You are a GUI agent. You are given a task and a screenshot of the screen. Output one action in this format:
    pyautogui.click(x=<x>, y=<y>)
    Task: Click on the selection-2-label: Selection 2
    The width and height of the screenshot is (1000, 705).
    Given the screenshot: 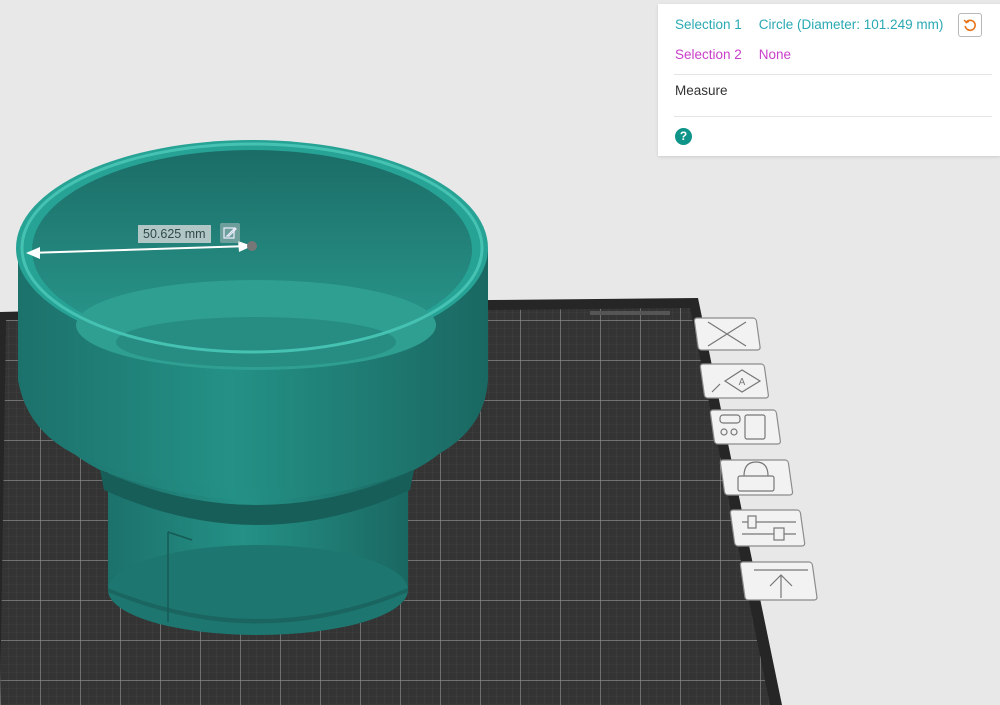 What is the action you would take?
    pyautogui.click(x=708, y=54)
    